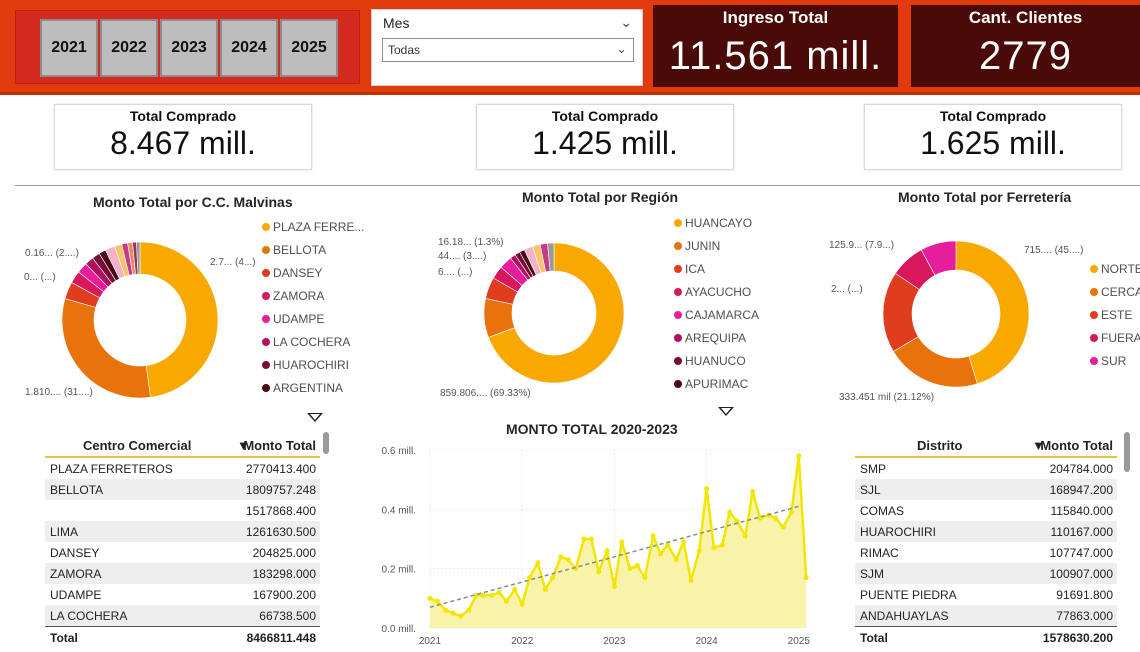 The image size is (1140, 652). Describe the element at coordinates (689, 269) in the screenshot. I see `legend-item: ICA` at that location.